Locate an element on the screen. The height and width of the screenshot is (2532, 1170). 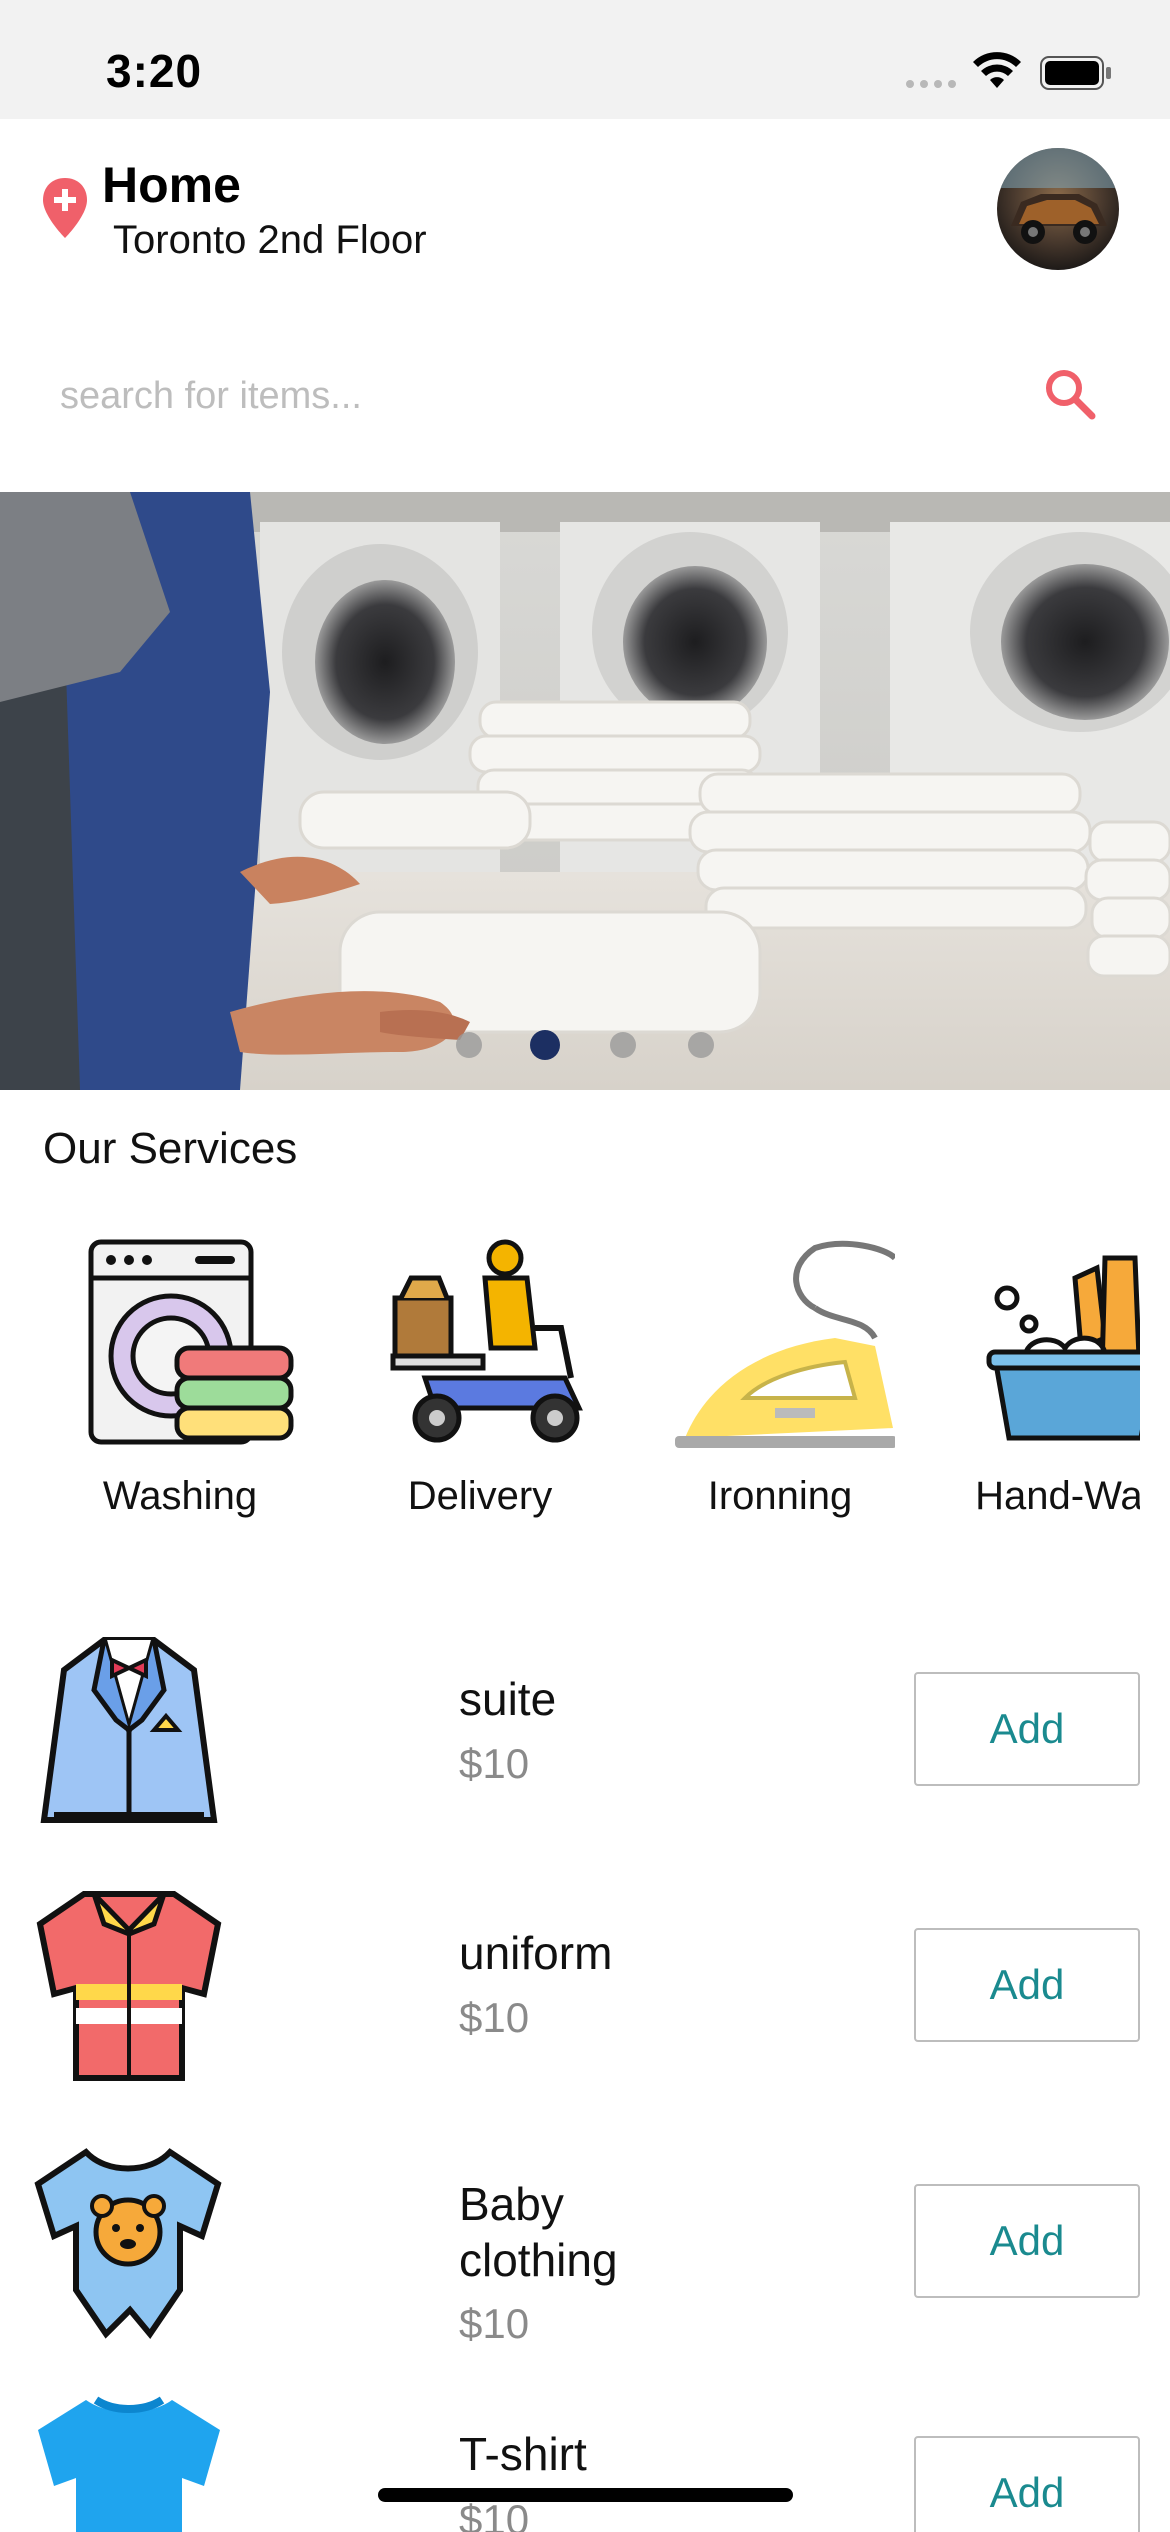
item-name: uniform is located at coordinates (536, 1953).